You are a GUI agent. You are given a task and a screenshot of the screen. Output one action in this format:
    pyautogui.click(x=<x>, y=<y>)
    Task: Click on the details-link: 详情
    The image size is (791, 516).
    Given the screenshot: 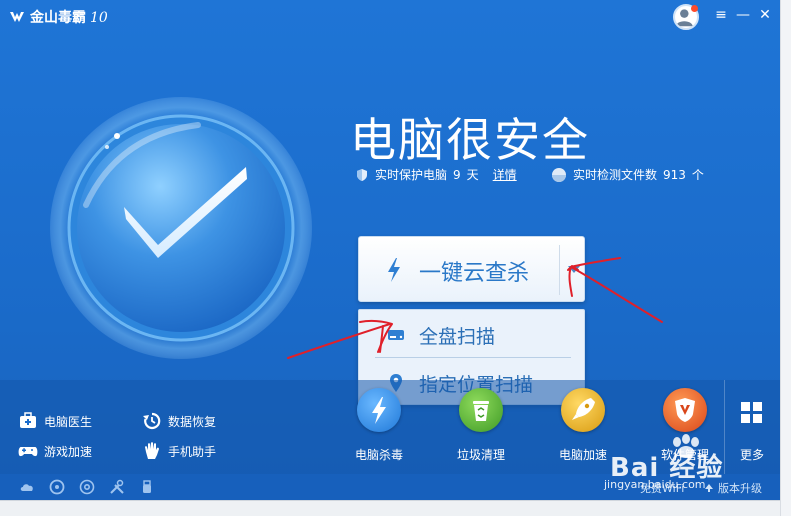 What is the action you would take?
    pyautogui.click(x=505, y=174)
    